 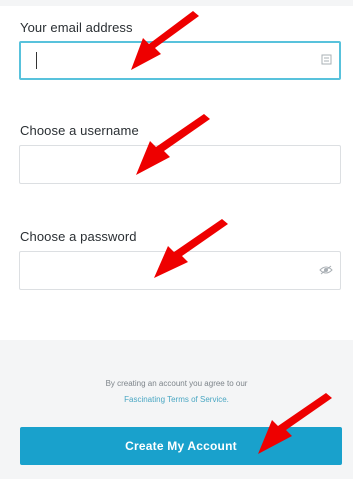 I want to click on eye-icon, so click(x=326, y=271).